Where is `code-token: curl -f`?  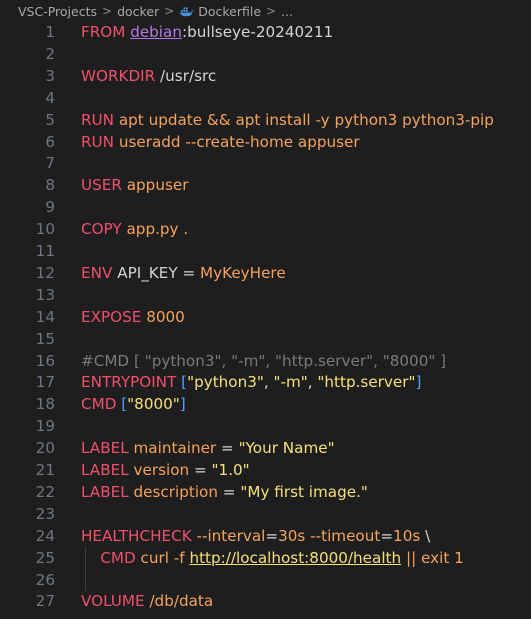 code-token: curl -f is located at coordinates (165, 557).